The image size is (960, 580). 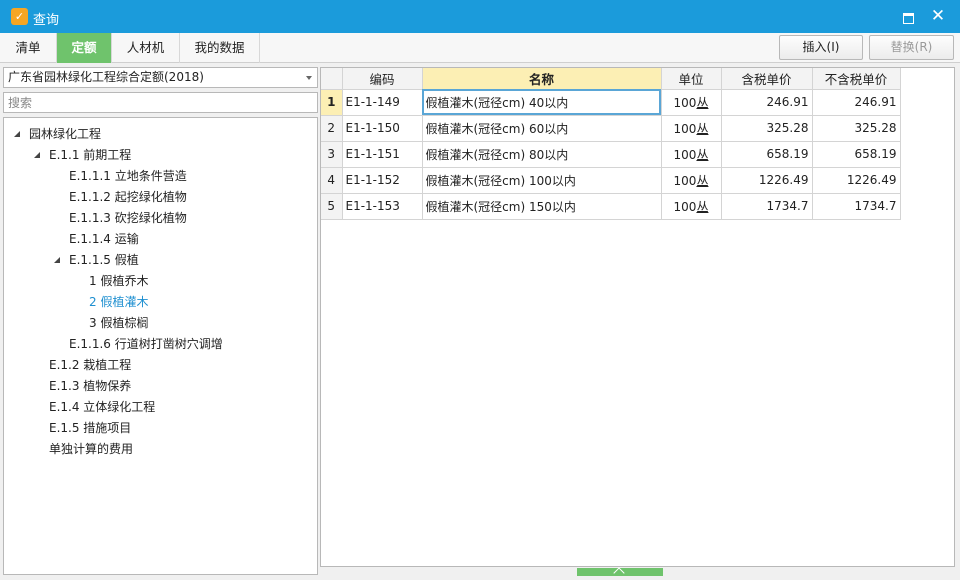 What do you see at coordinates (128, 197) in the screenshot?
I see `tree-item-label: E.1.1.2 起挖绿化植物` at bounding box center [128, 197].